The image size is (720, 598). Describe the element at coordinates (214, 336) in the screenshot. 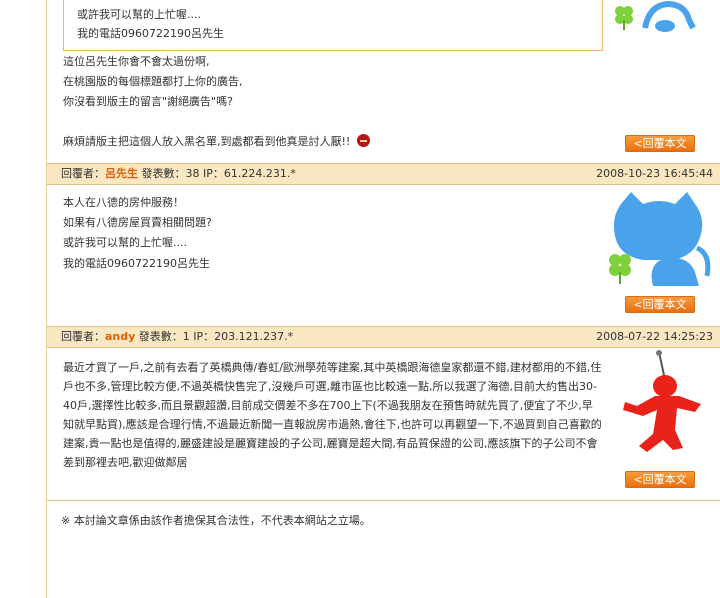

I see `reply-stats: 發表數：1 IP：203.121.237.*` at that location.